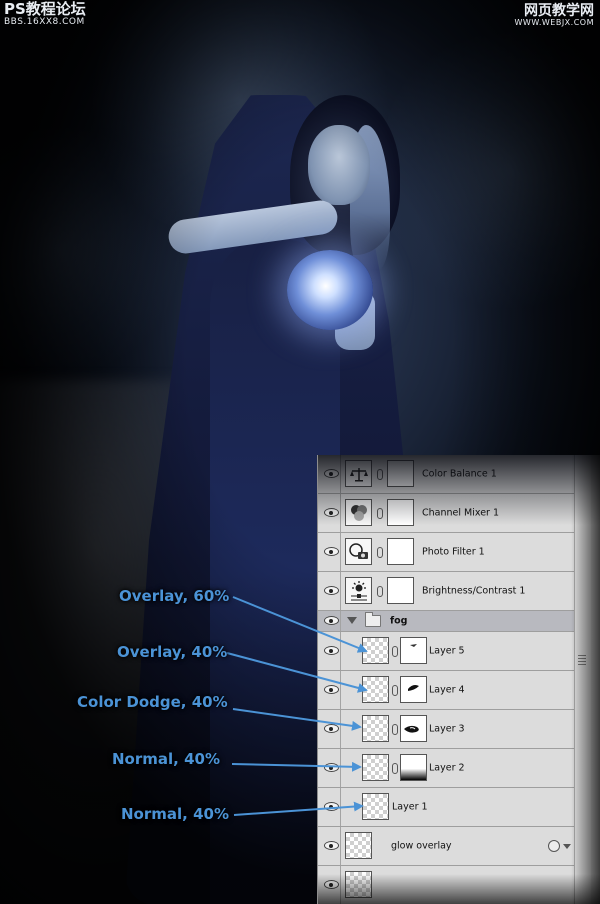  I want to click on layer-name: Layer 2, so click(447, 768).